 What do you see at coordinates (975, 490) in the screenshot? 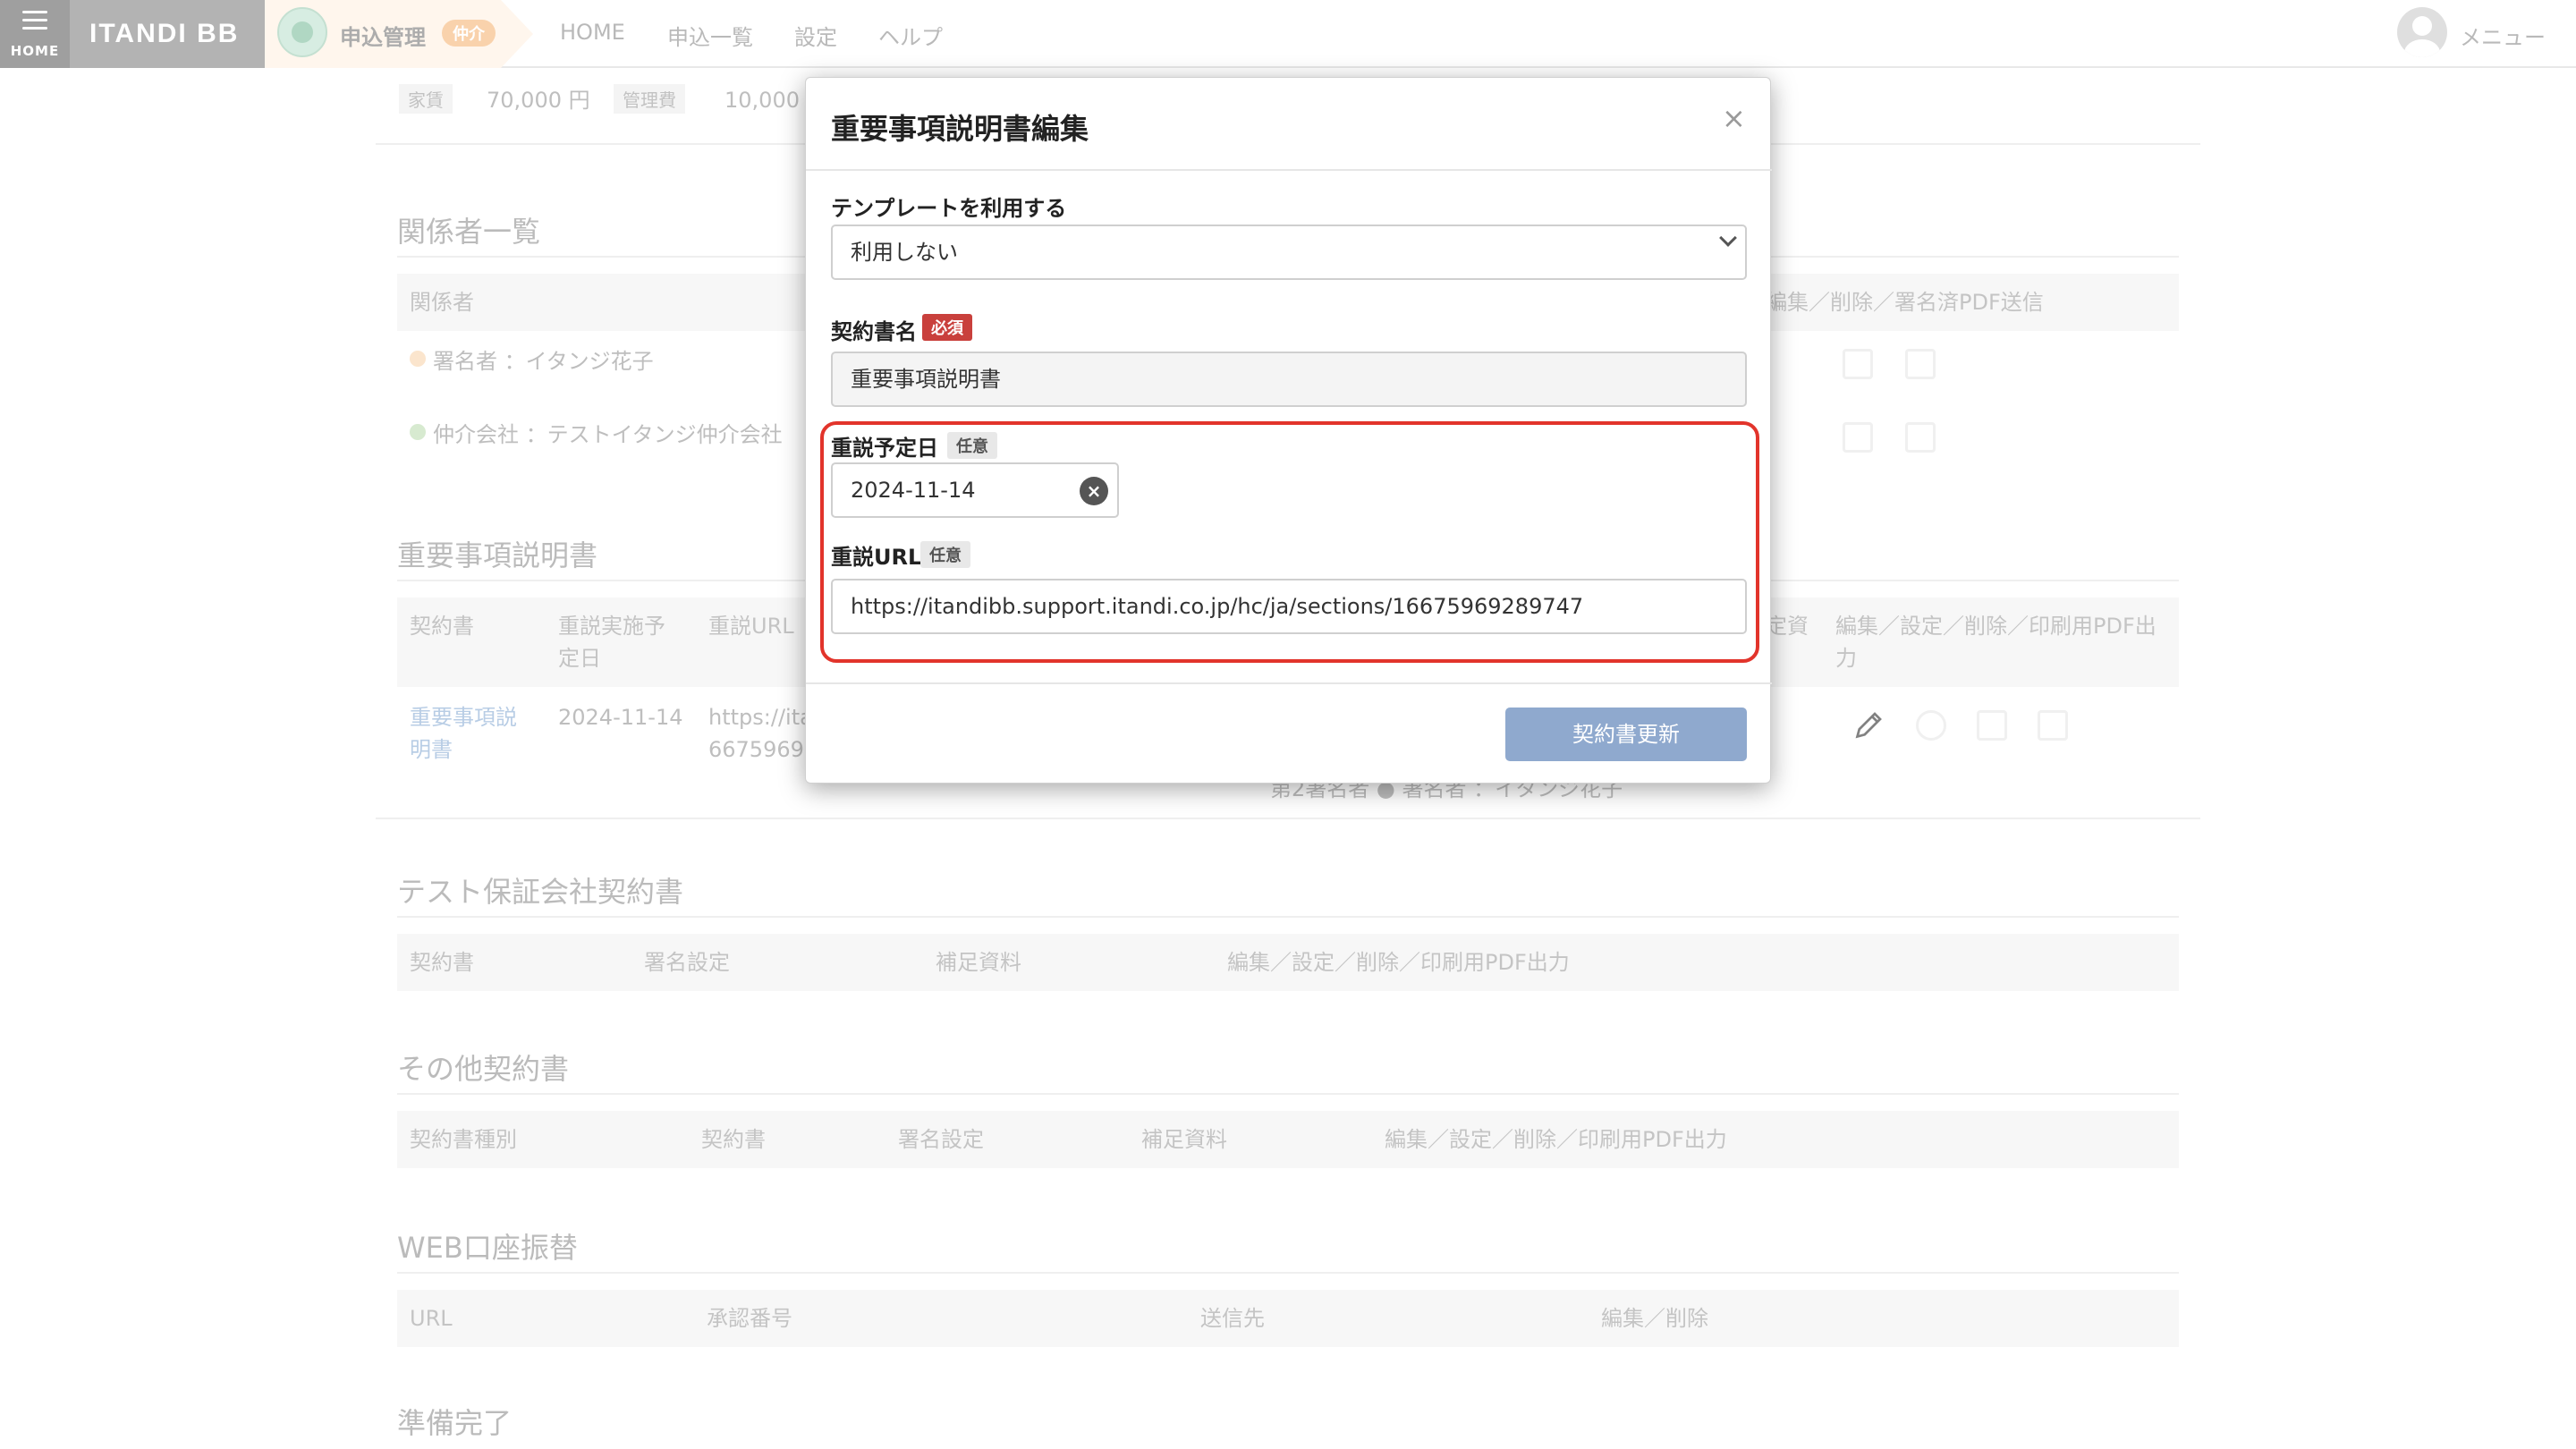
I see `date-input: 2024-11-14` at bounding box center [975, 490].